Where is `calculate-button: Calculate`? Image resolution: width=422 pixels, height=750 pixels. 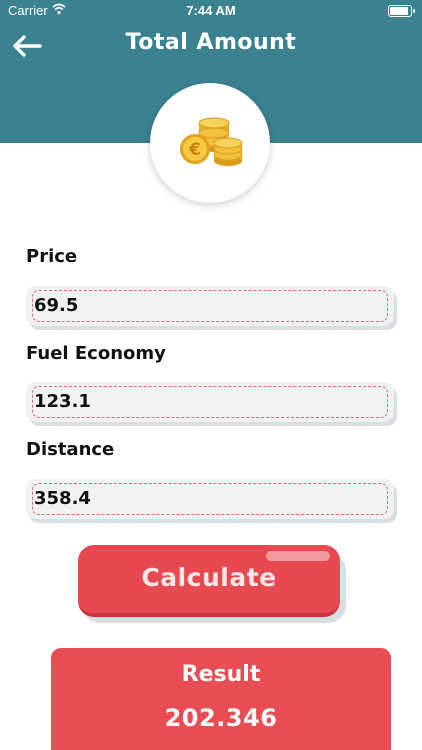 calculate-button: Calculate is located at coordinates (212, 584).